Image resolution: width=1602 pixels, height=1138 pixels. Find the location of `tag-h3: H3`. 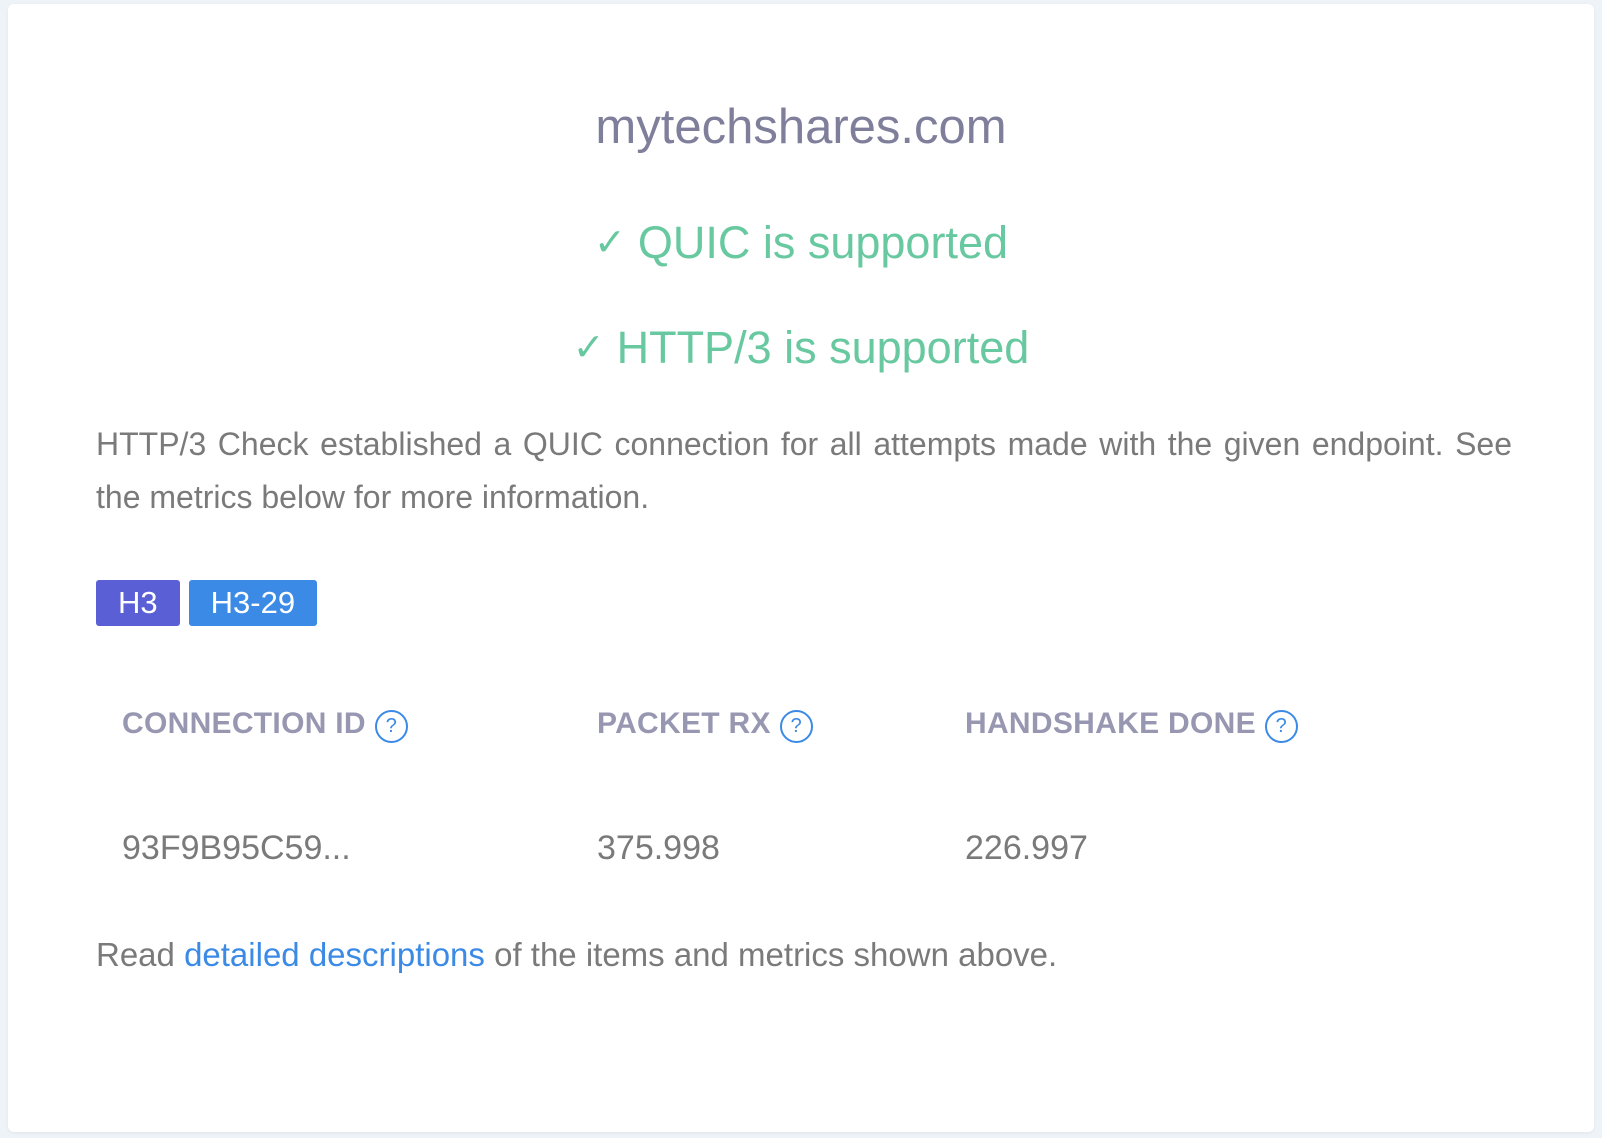

tag-h3: H3 is located at coordinates (138, 603).